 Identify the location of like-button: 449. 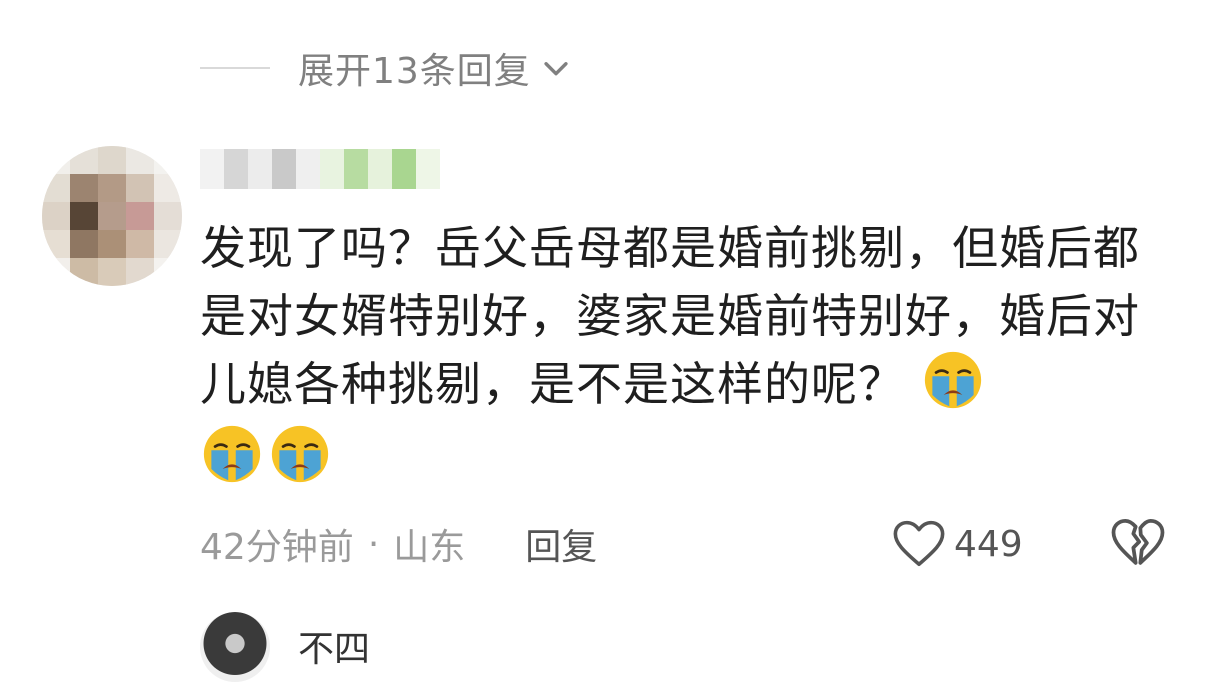
(957, 544).